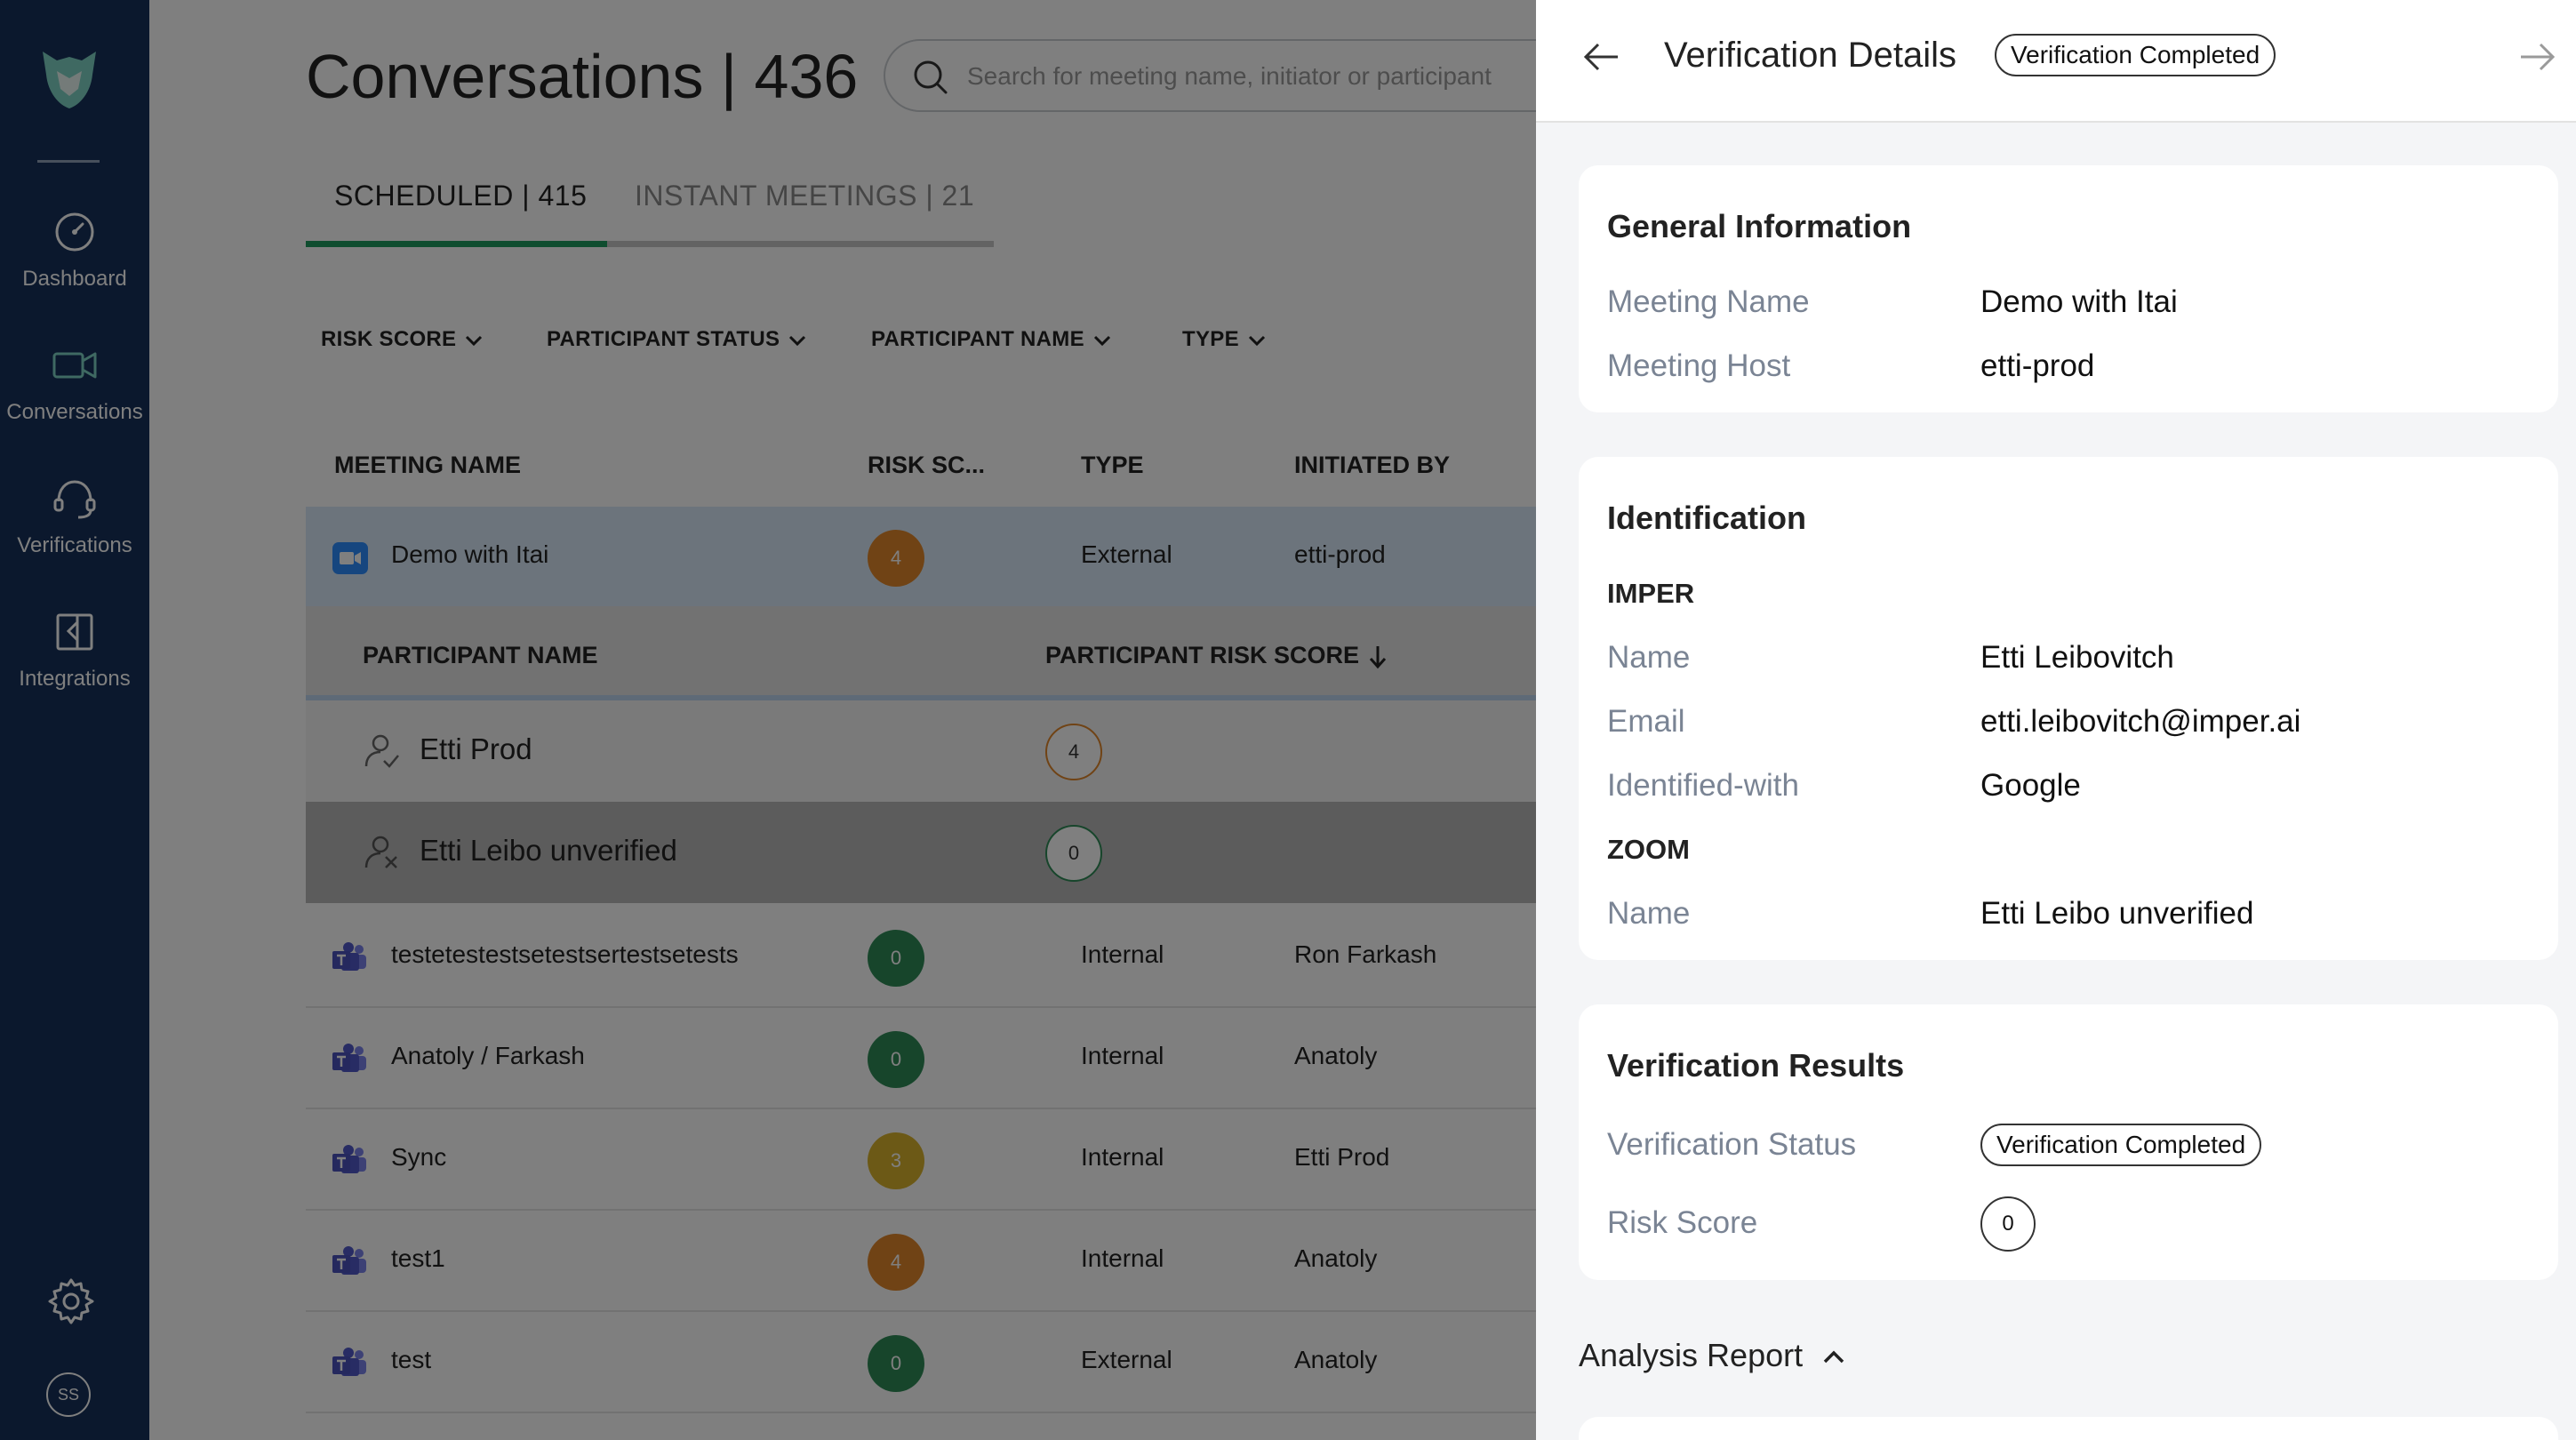 This screenshot has height=1440, width=2576. I want to click on analysis-report-title: Analysis Report, so click(1691, 1355).